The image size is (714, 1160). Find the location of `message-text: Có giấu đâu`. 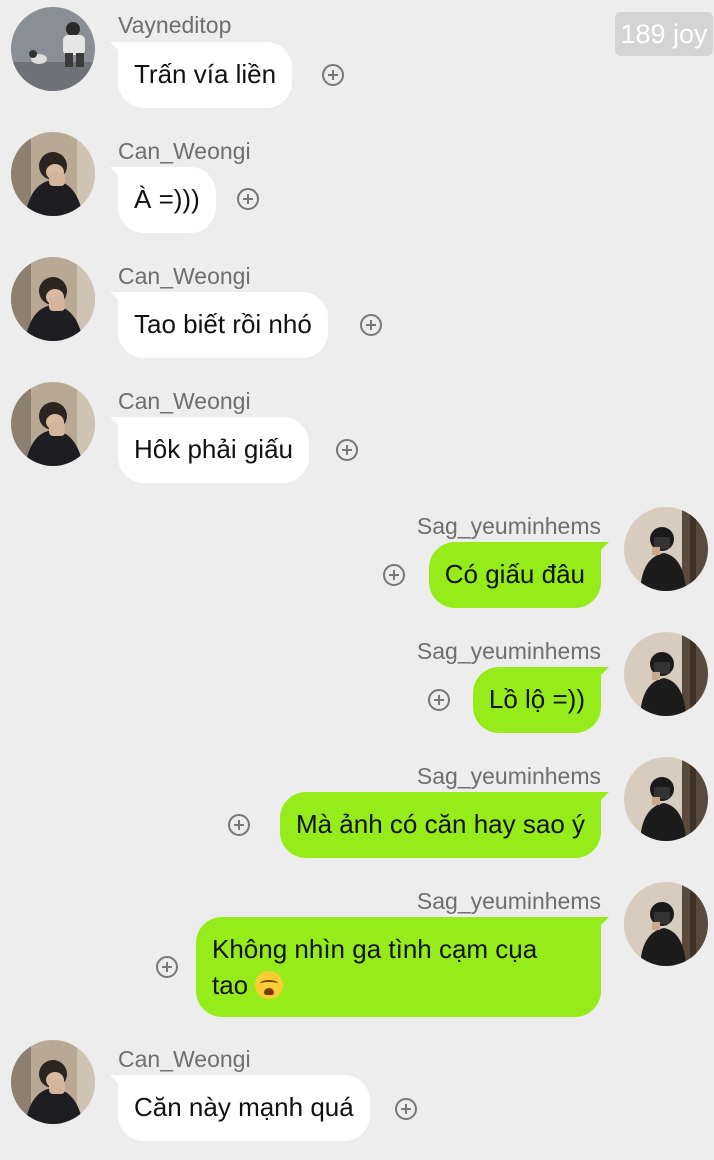

message-text: Có giấu đâu is located at coordinates (514, 574).